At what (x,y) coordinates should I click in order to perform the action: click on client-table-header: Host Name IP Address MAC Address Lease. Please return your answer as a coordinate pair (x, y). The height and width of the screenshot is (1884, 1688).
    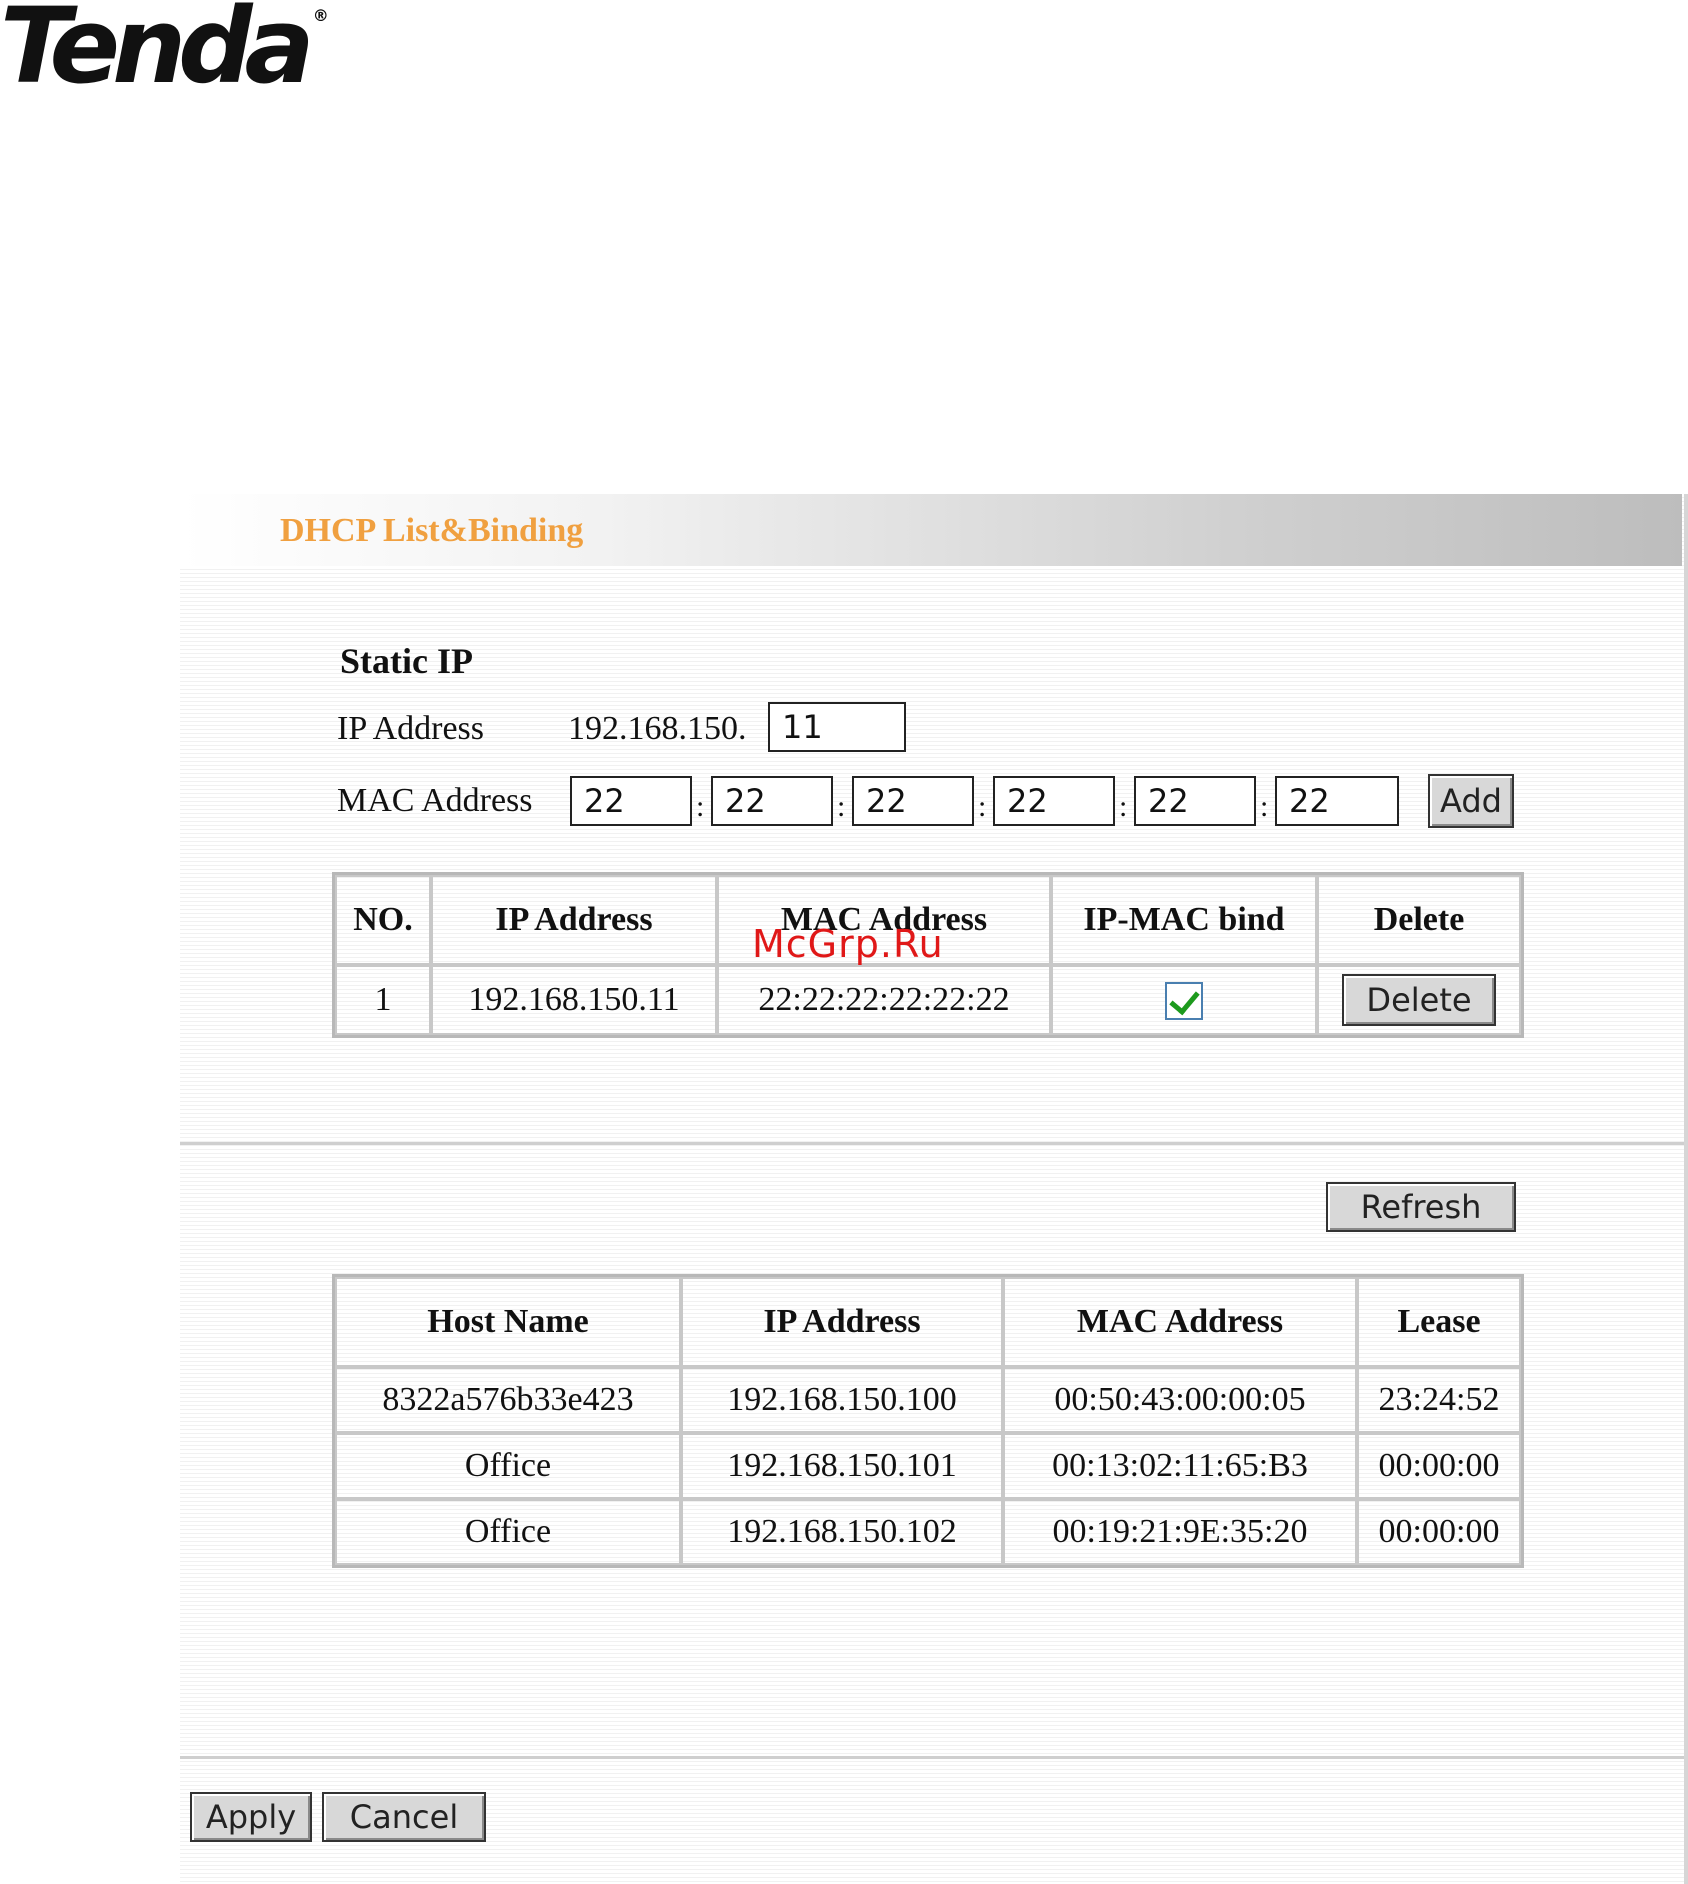
    Looking at the image, I should click on (928, 1322).